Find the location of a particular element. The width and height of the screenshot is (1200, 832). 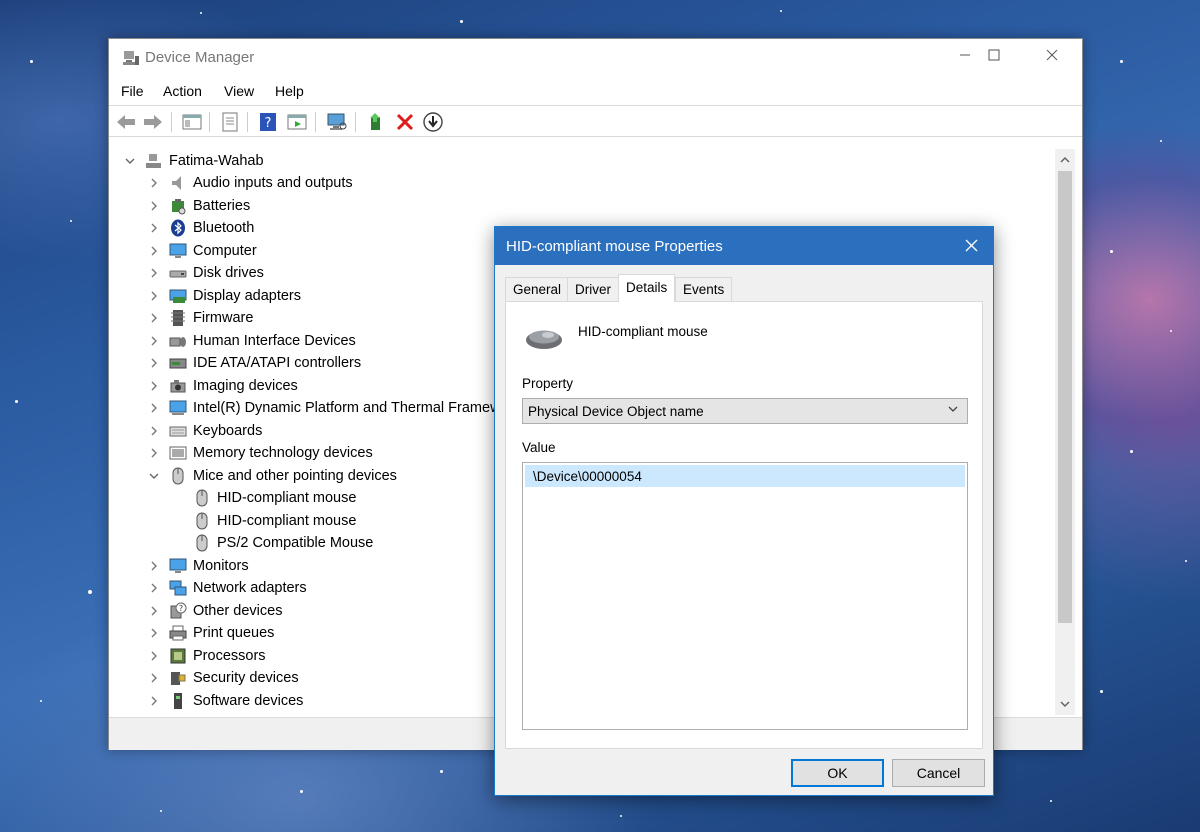

tree-item-print-queues: Print queues is located at coordinates (209, 633).